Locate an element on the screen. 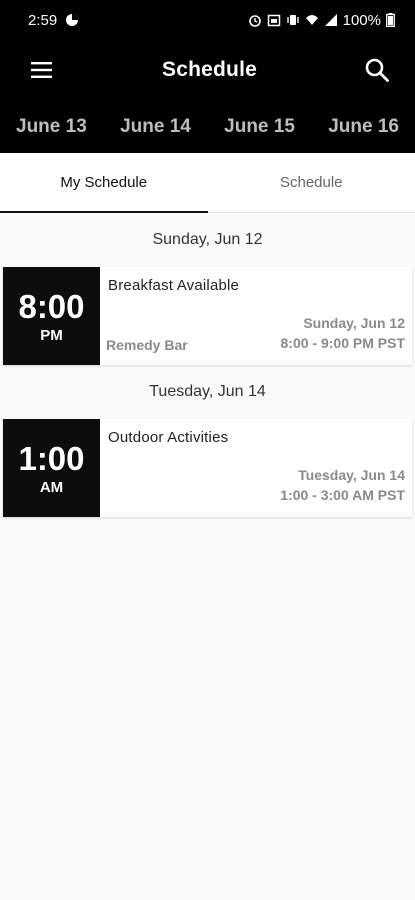  search-button is located at coordinates (377, 70).